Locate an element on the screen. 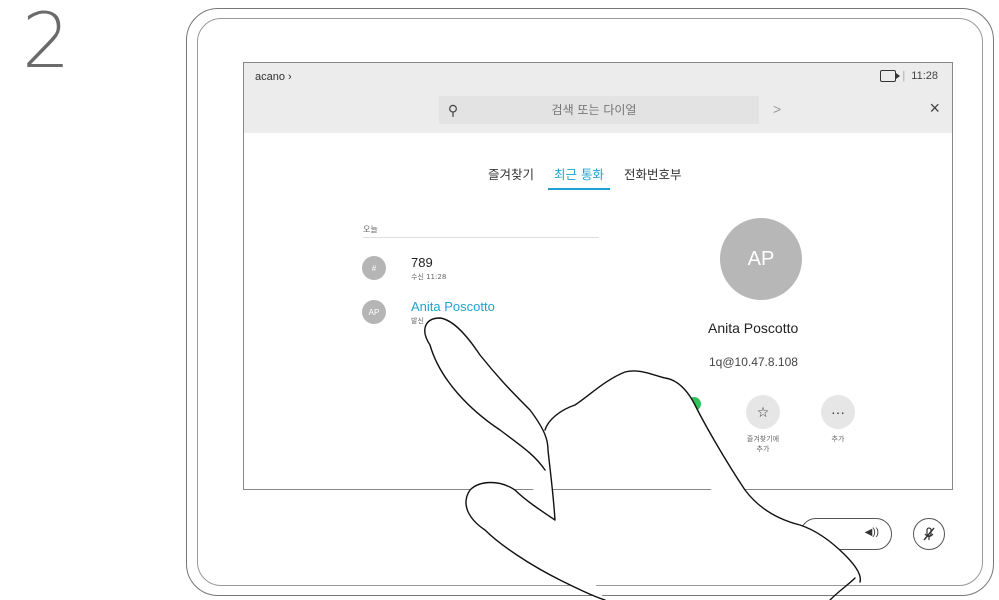  mute-microphone-button is located at coordinates (929, 534).